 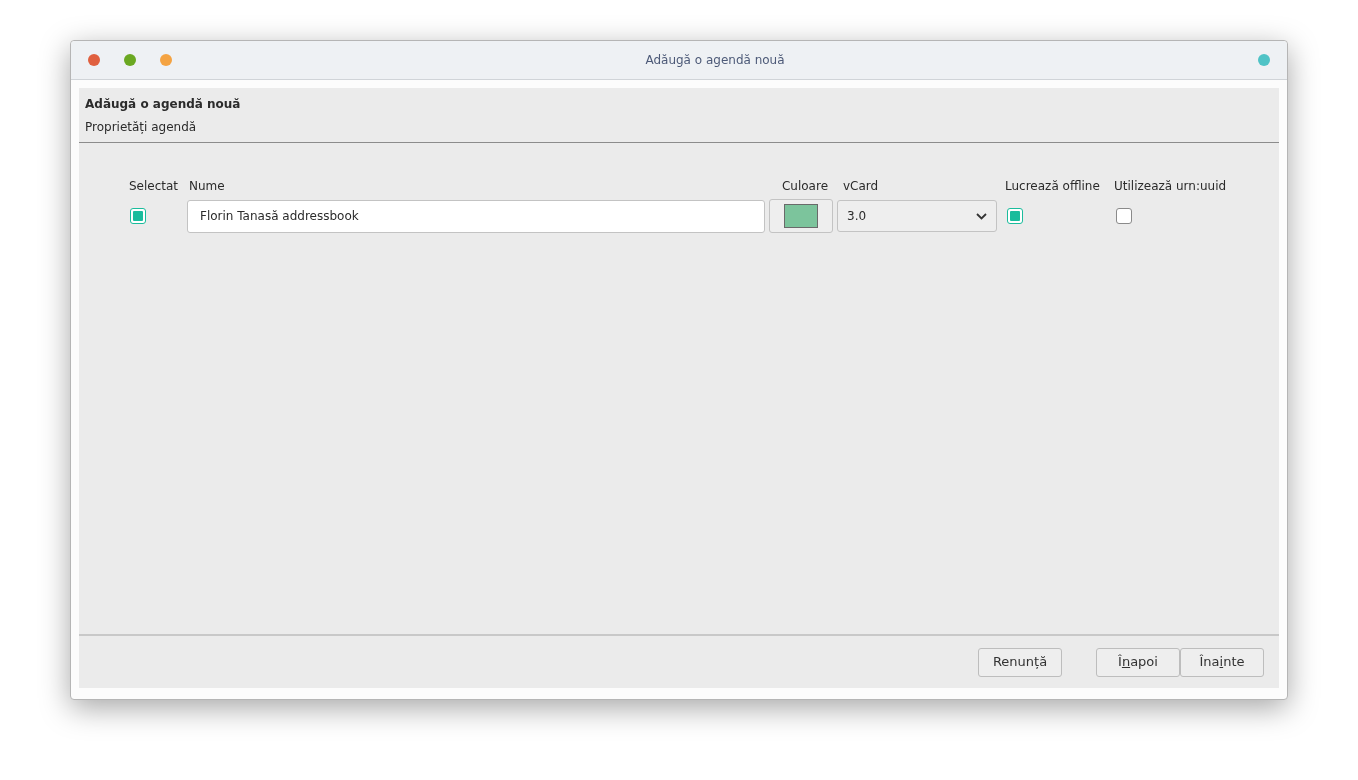 I want to click on maximize-icon, so click(x=166, y=60).